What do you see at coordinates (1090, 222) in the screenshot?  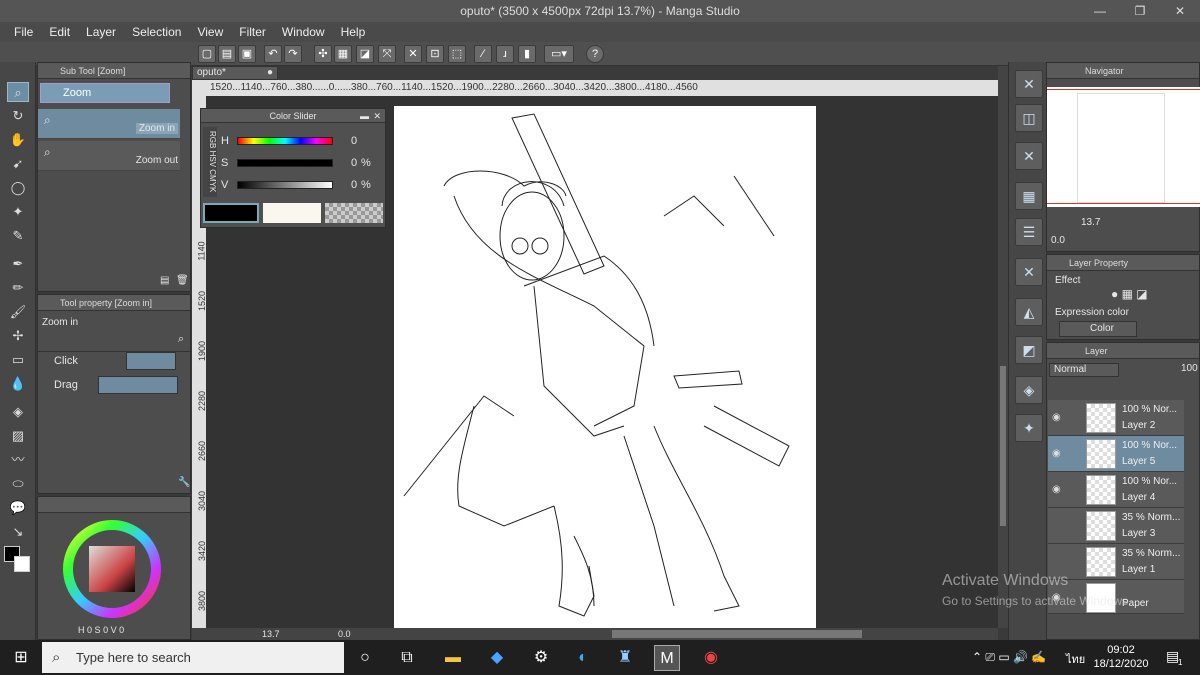 I see `navigator-zoom: 13.7` at bounding box center [1090, 222].